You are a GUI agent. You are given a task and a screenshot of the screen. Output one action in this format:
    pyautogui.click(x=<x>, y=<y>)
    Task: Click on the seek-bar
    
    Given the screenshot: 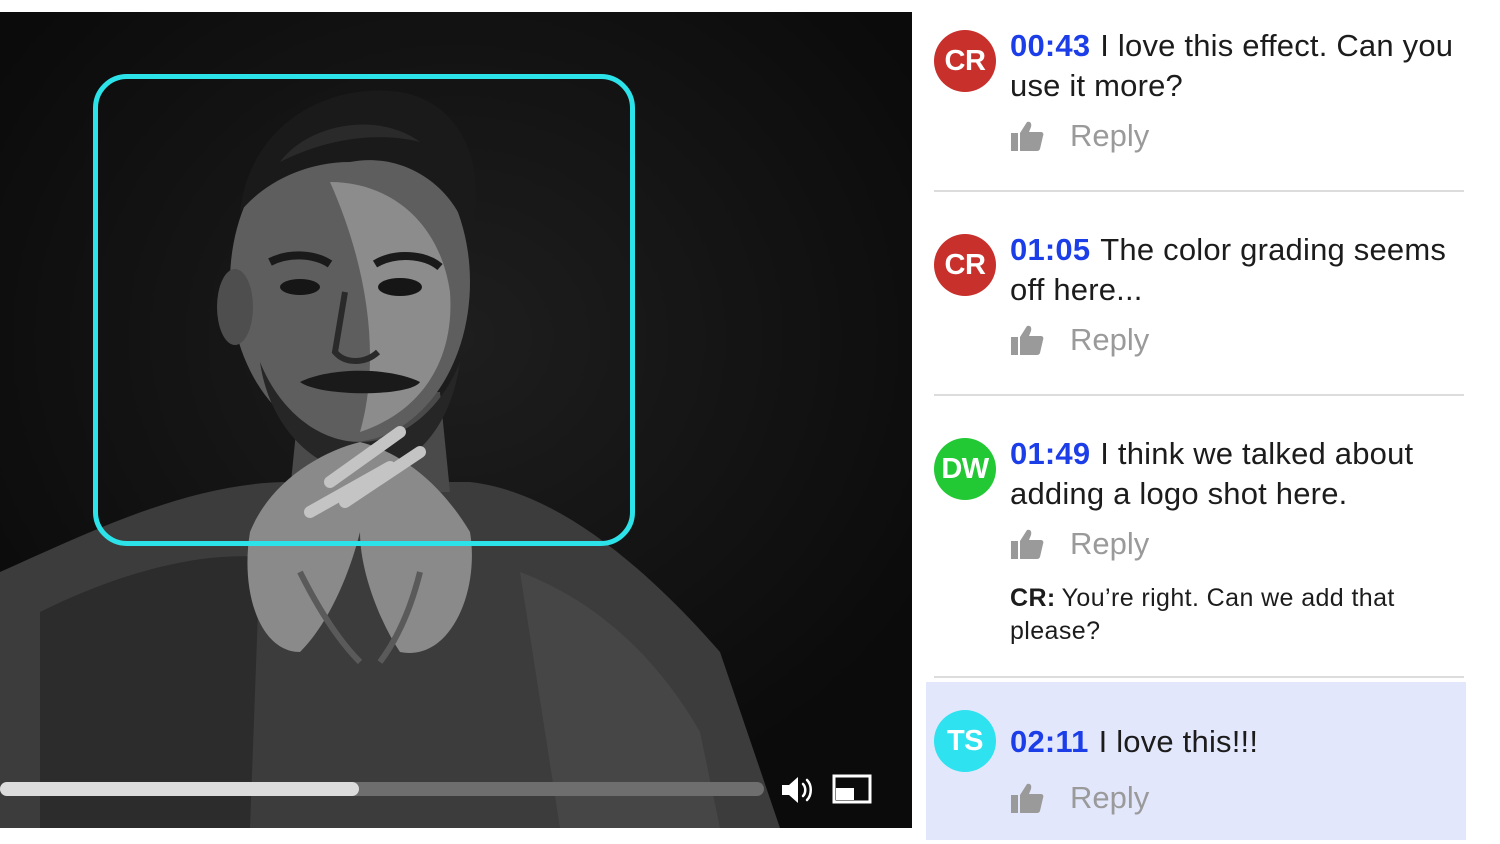 What is the action you would take?
    pyautogui.click(x=382, y=789)
    